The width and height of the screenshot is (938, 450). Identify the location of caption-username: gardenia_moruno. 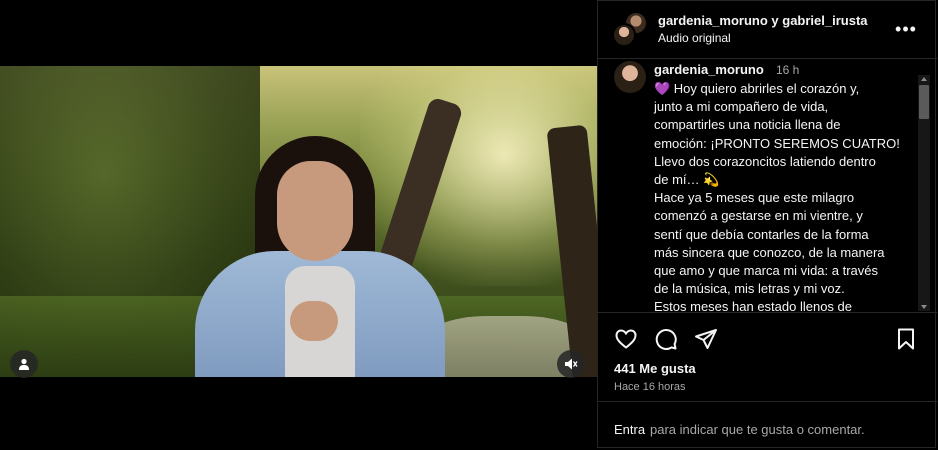
(709, 69).